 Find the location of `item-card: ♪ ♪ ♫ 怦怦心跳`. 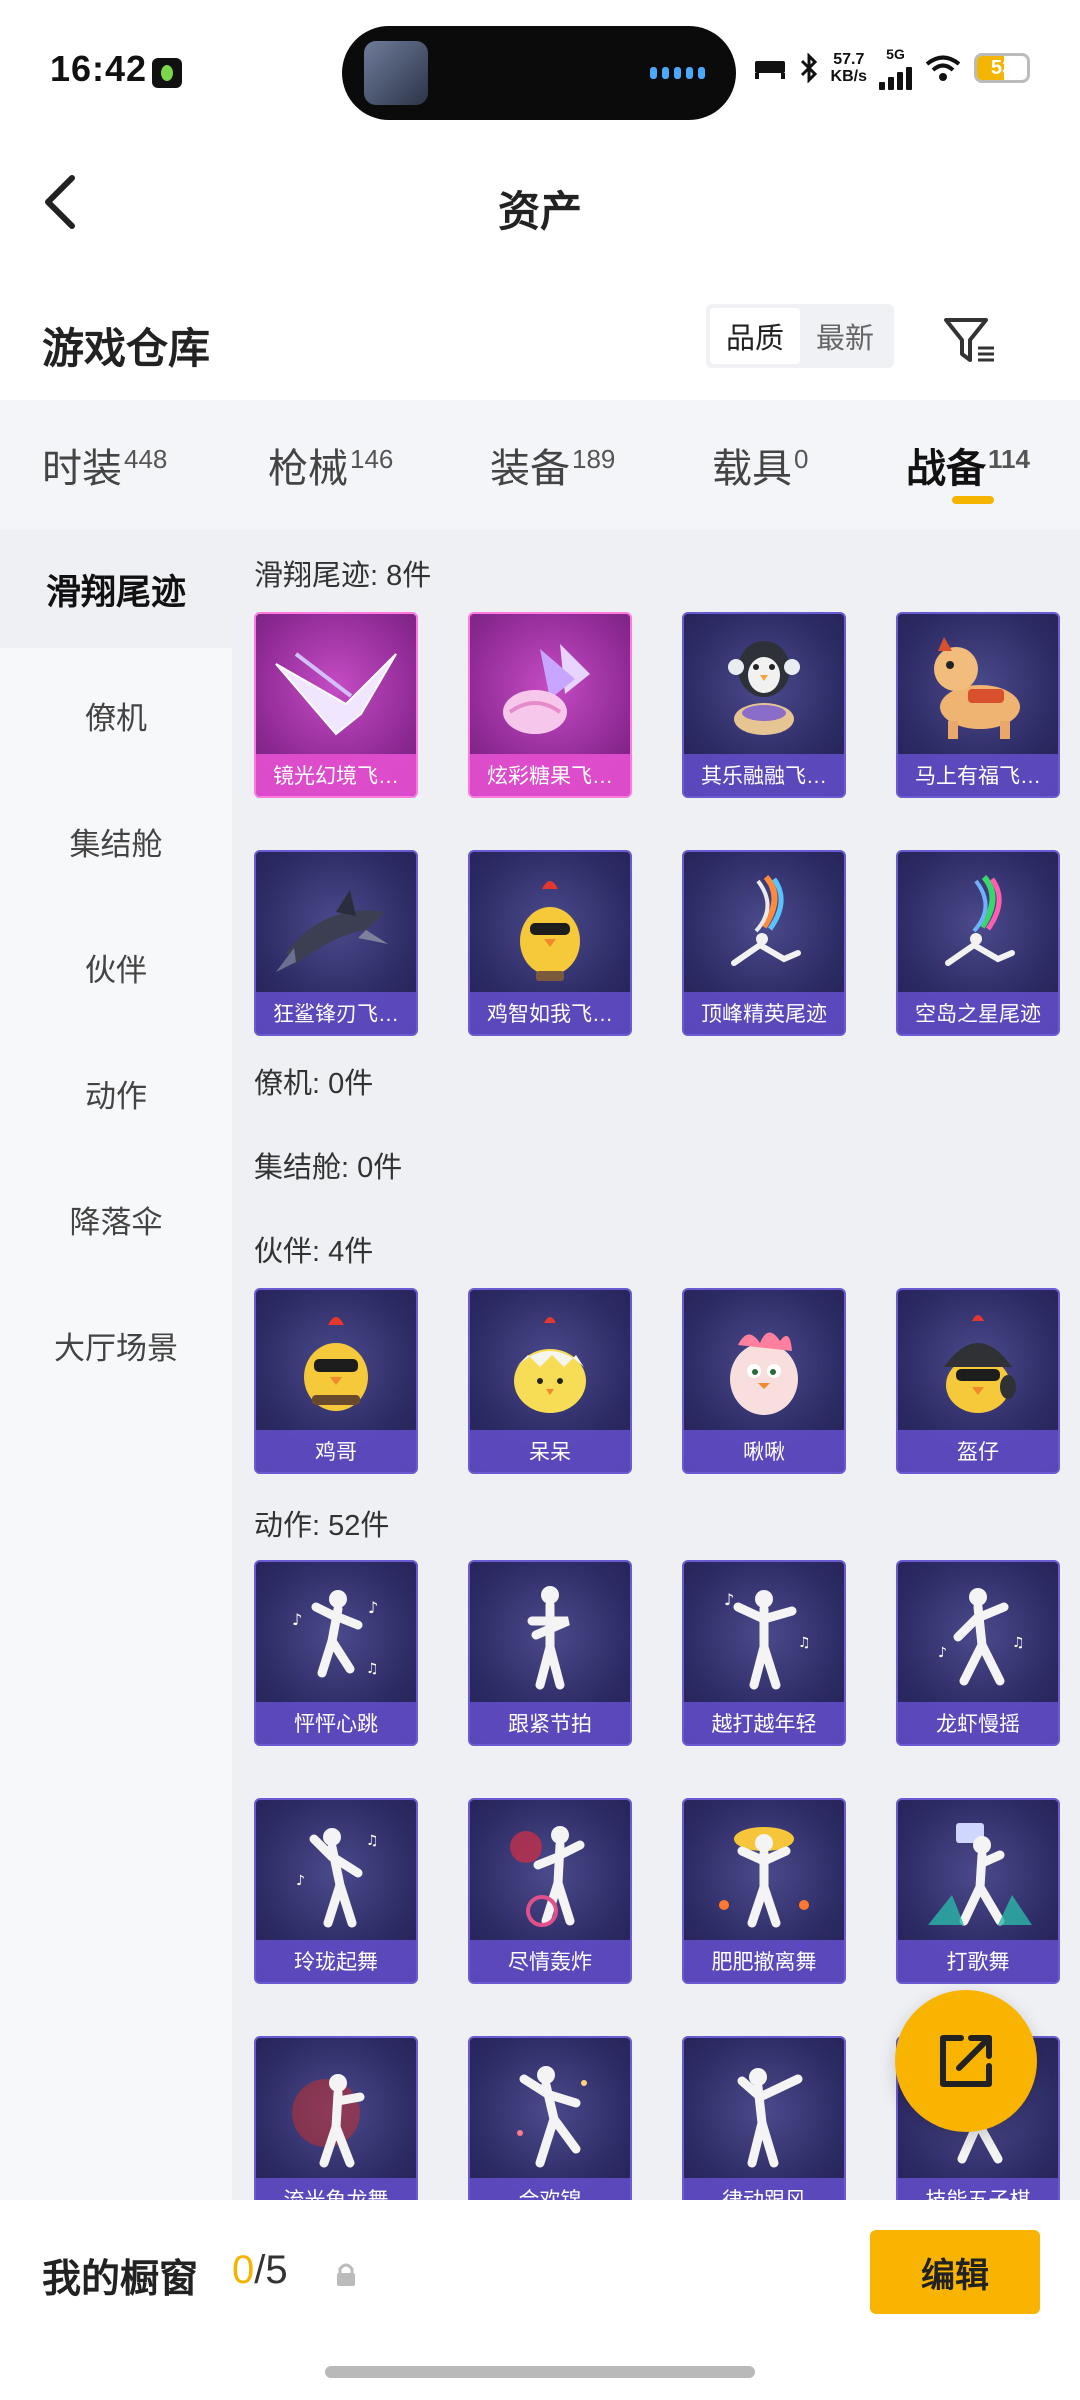

item-card: ♪ ♪ ♫ 怦怦心跳 is located at coordinates (336, 1653).